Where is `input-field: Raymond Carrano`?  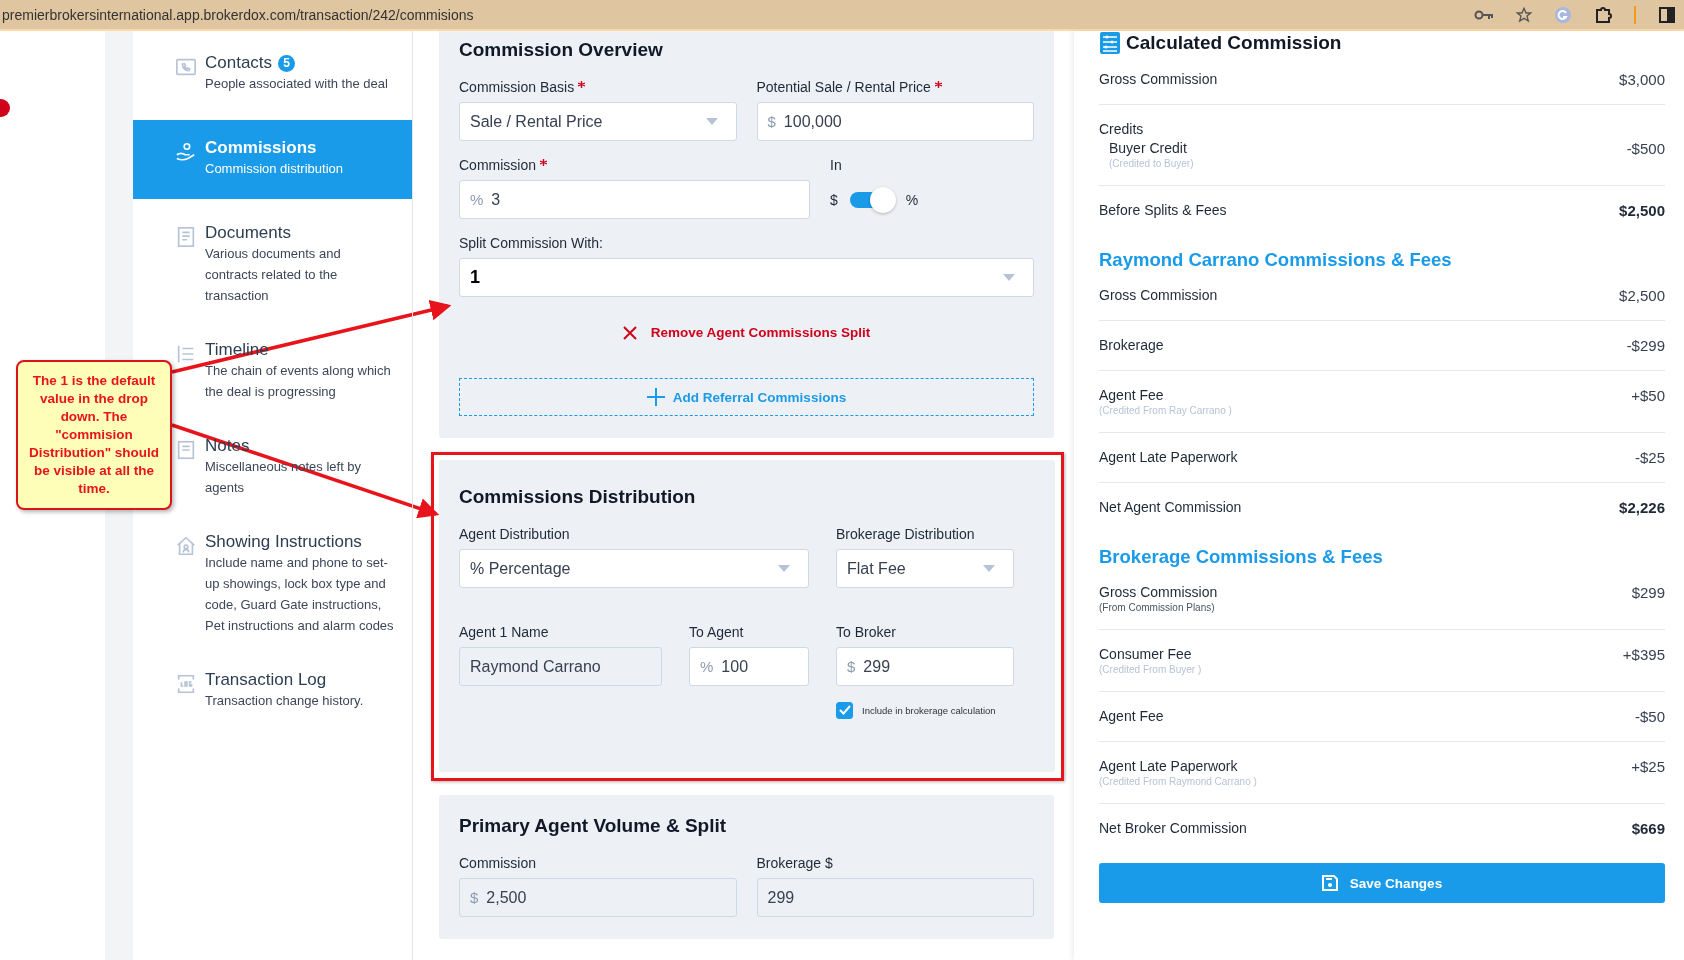 input-field: Raymond Carrano is located at coordinates (560, 666).